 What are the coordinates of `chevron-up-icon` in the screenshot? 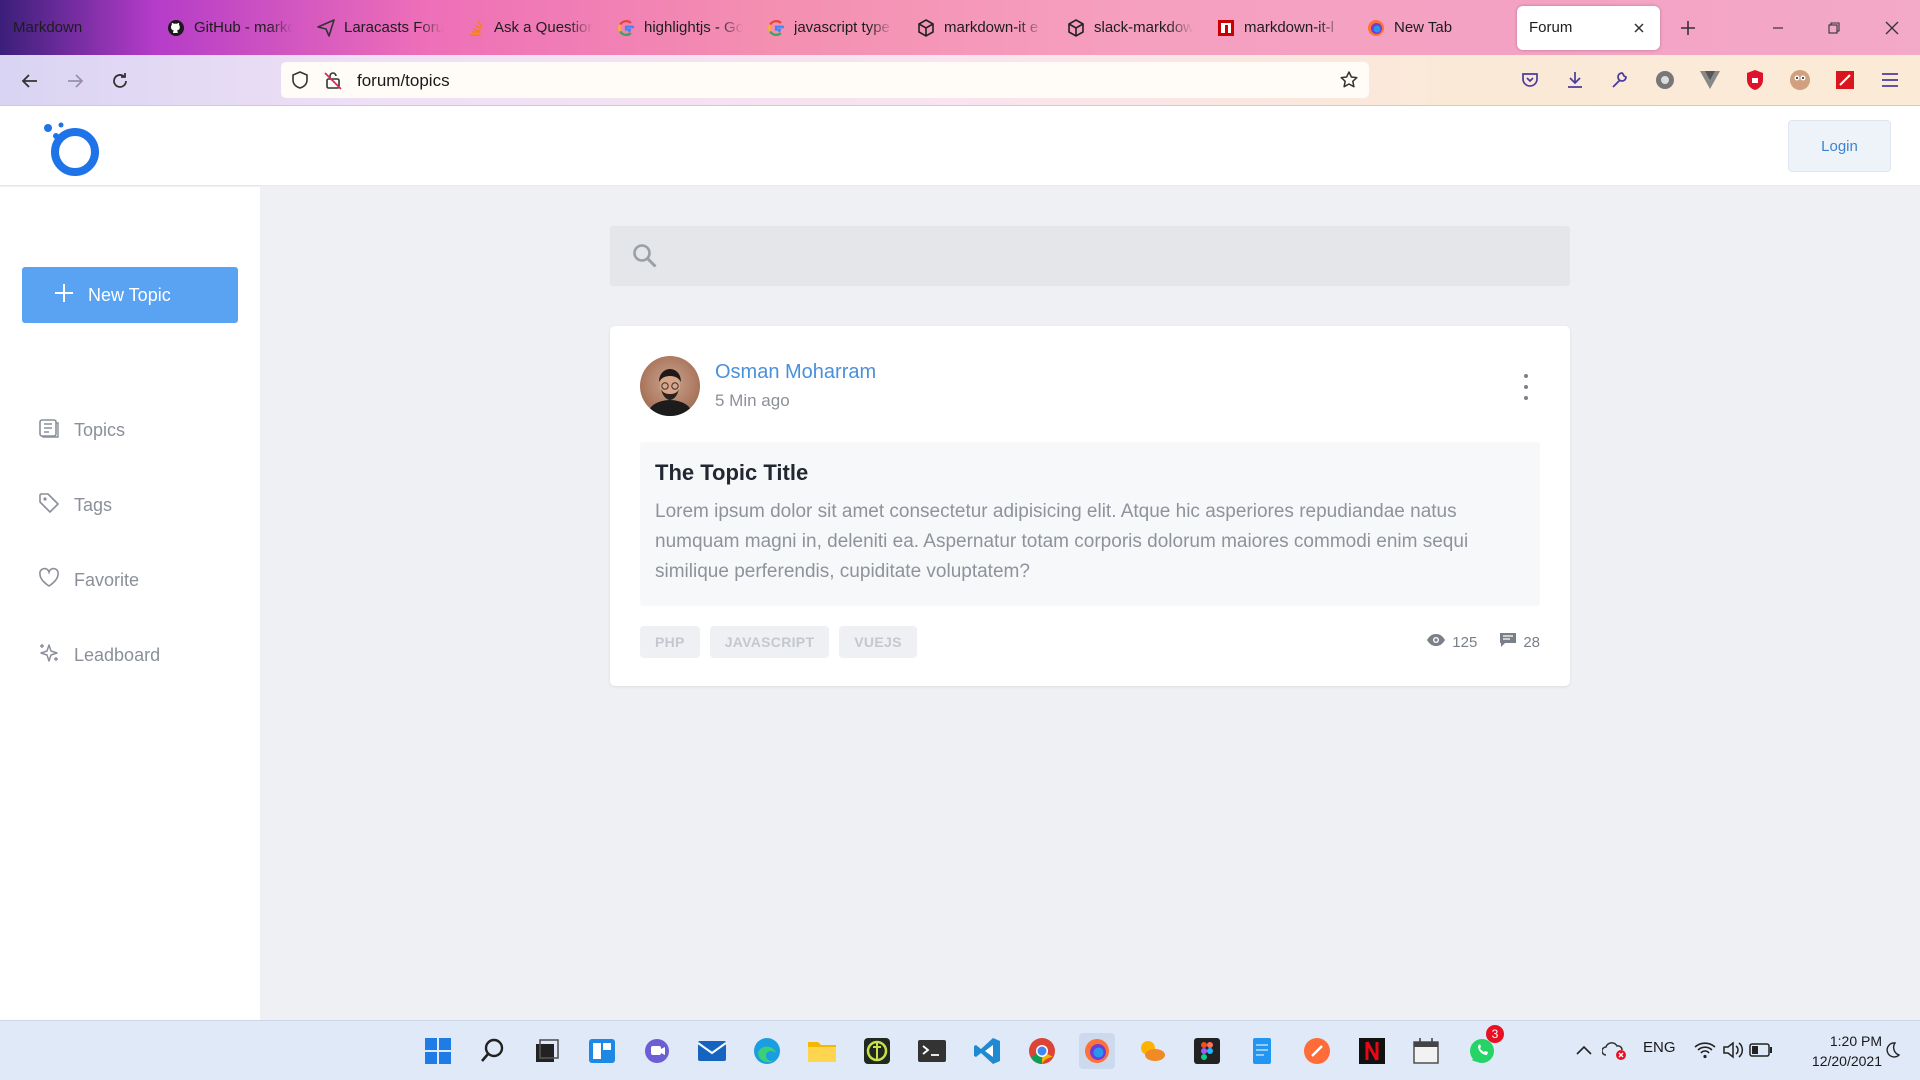 It's located at (1584, 1050).